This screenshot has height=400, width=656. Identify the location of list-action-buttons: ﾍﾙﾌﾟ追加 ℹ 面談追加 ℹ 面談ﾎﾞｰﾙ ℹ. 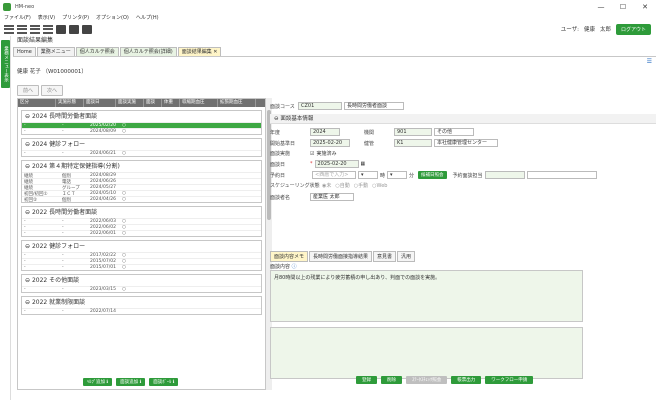
(132, 382).